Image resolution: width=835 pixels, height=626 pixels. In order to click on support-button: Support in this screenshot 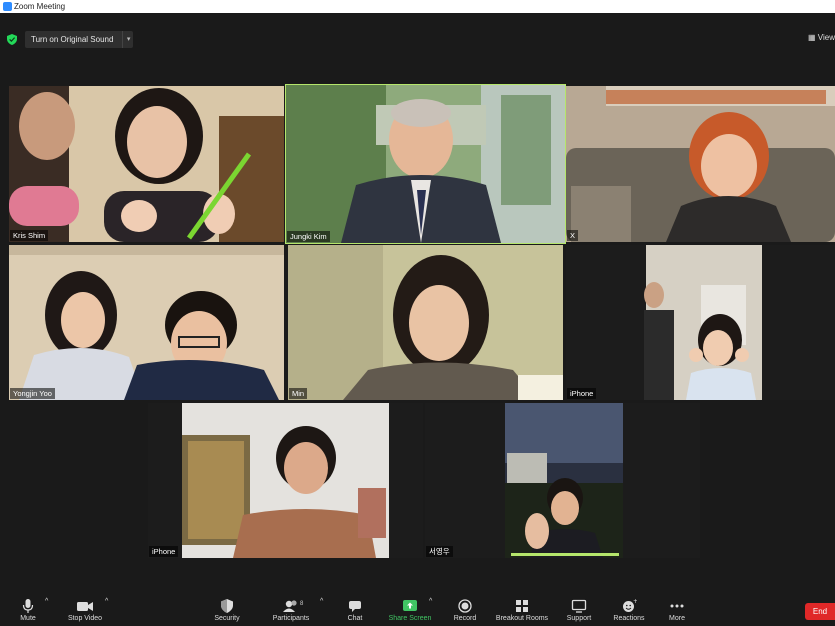, I will do `click(579, 611)`.